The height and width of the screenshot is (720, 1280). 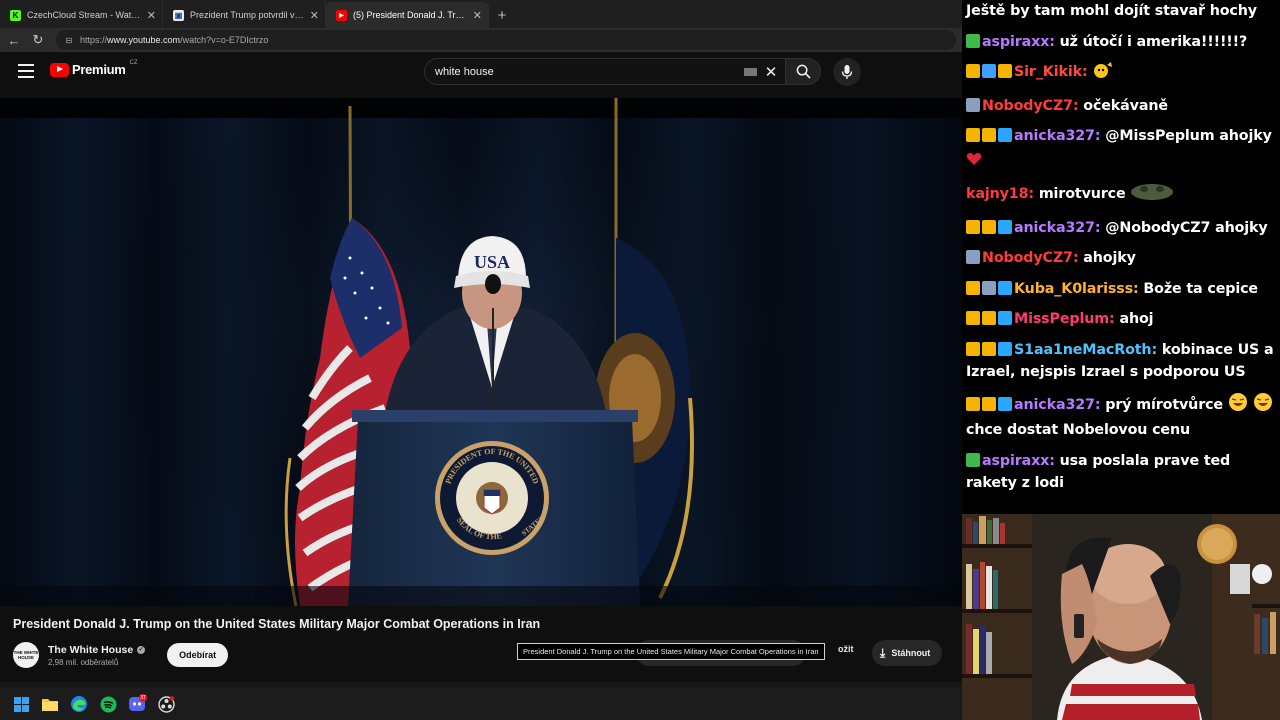 I want to click on edge-icon, so click(x=79, y=704).